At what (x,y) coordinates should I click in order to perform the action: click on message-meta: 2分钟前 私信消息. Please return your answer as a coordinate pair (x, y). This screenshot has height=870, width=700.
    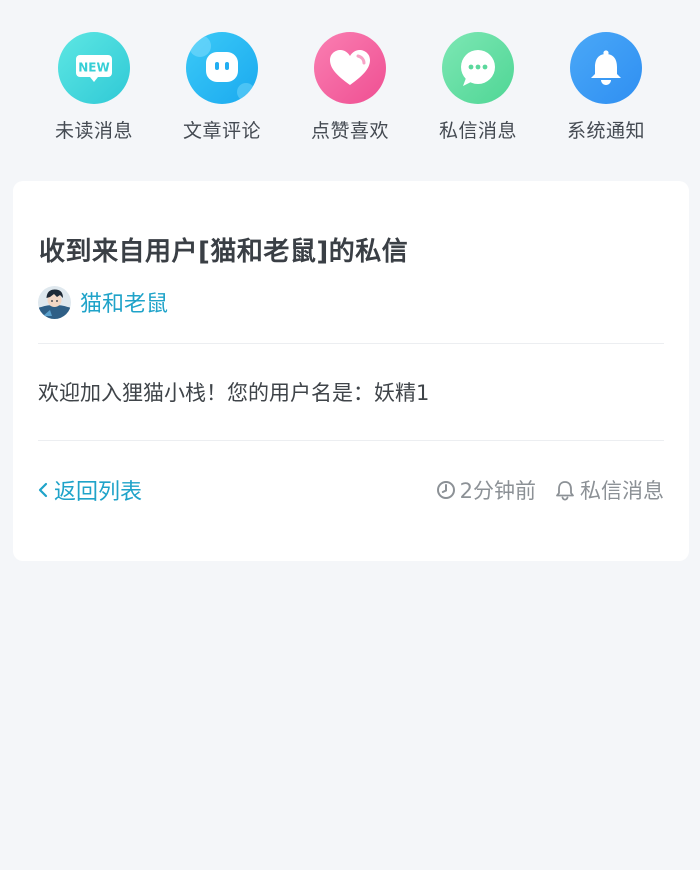
    Looking at the image, I should click on (550, 490).